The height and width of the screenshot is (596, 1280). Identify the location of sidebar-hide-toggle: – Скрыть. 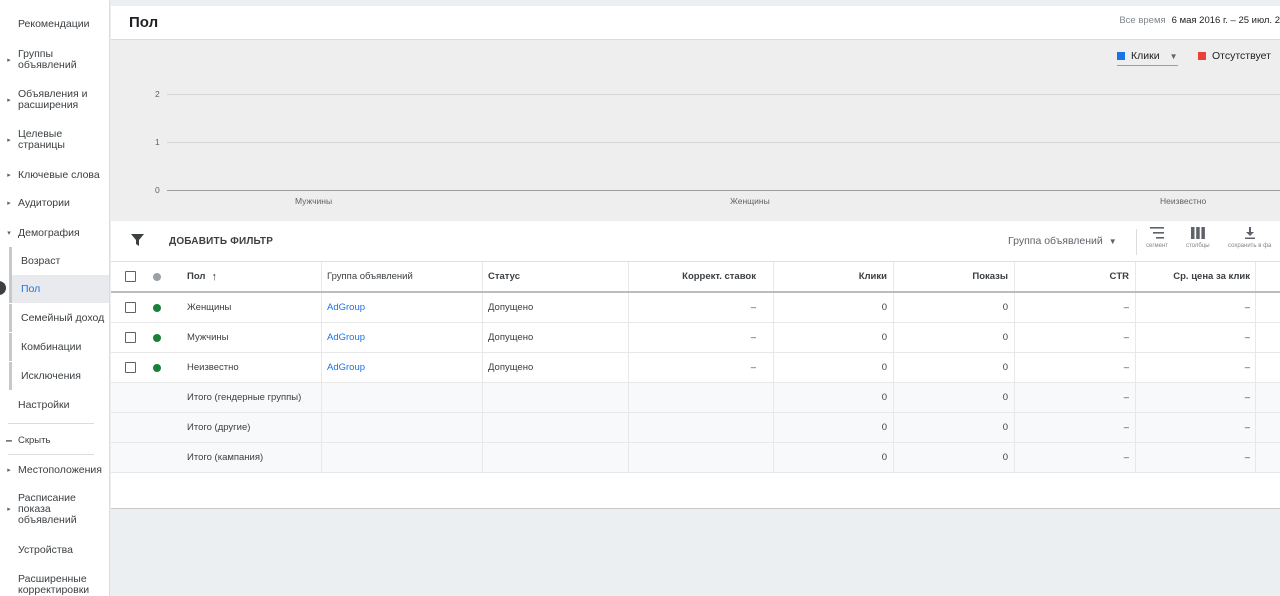
(54, 440).